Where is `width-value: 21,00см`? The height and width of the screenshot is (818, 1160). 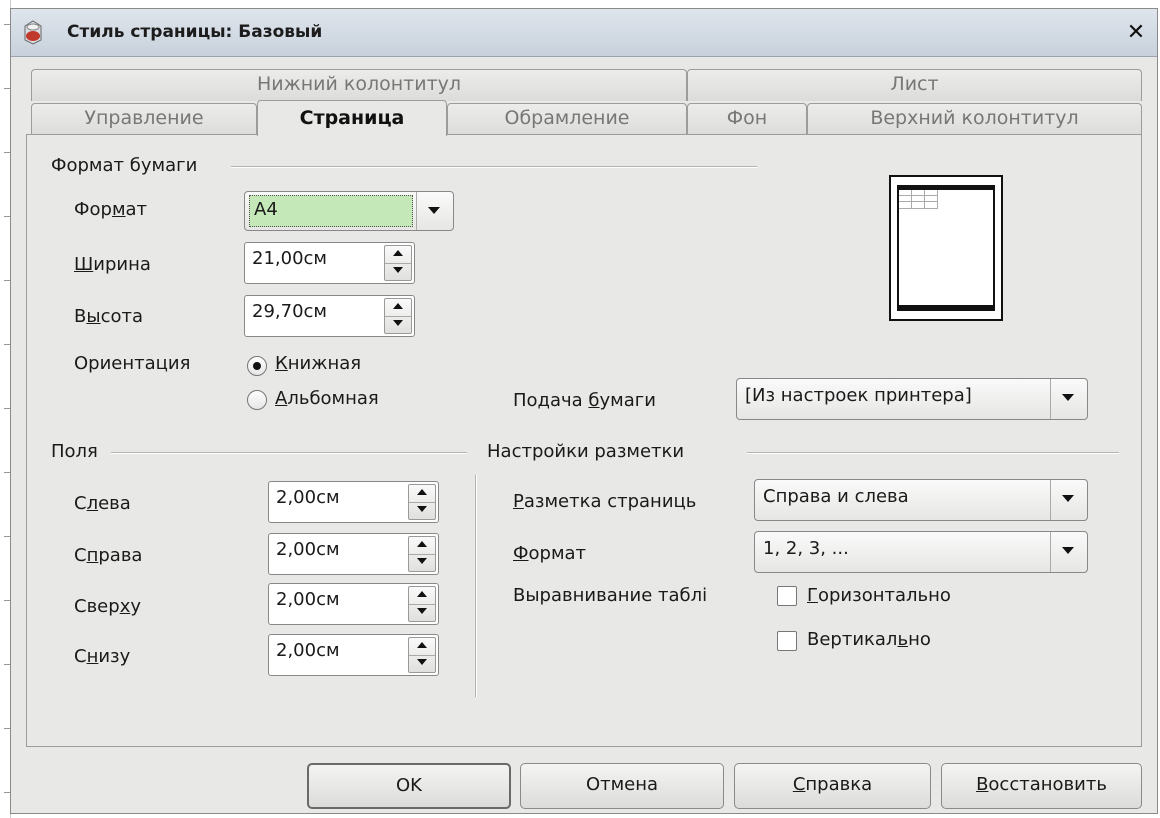 width-value: 21,00см is located at coordinates (290, 258).